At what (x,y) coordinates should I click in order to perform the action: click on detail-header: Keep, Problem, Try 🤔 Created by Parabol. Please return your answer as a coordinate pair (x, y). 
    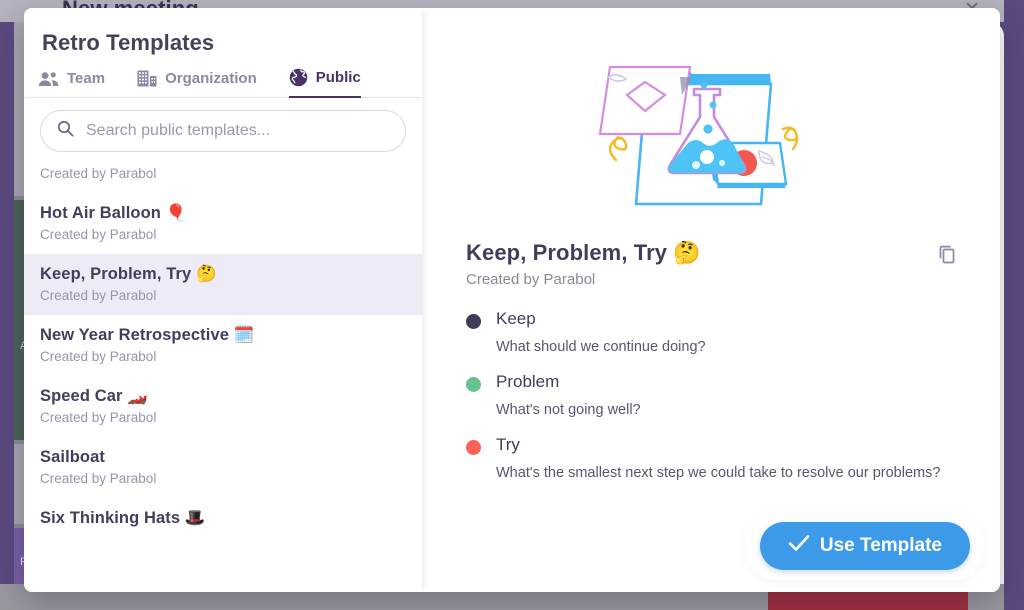
    Looking at the image, I should click on (712, 264).